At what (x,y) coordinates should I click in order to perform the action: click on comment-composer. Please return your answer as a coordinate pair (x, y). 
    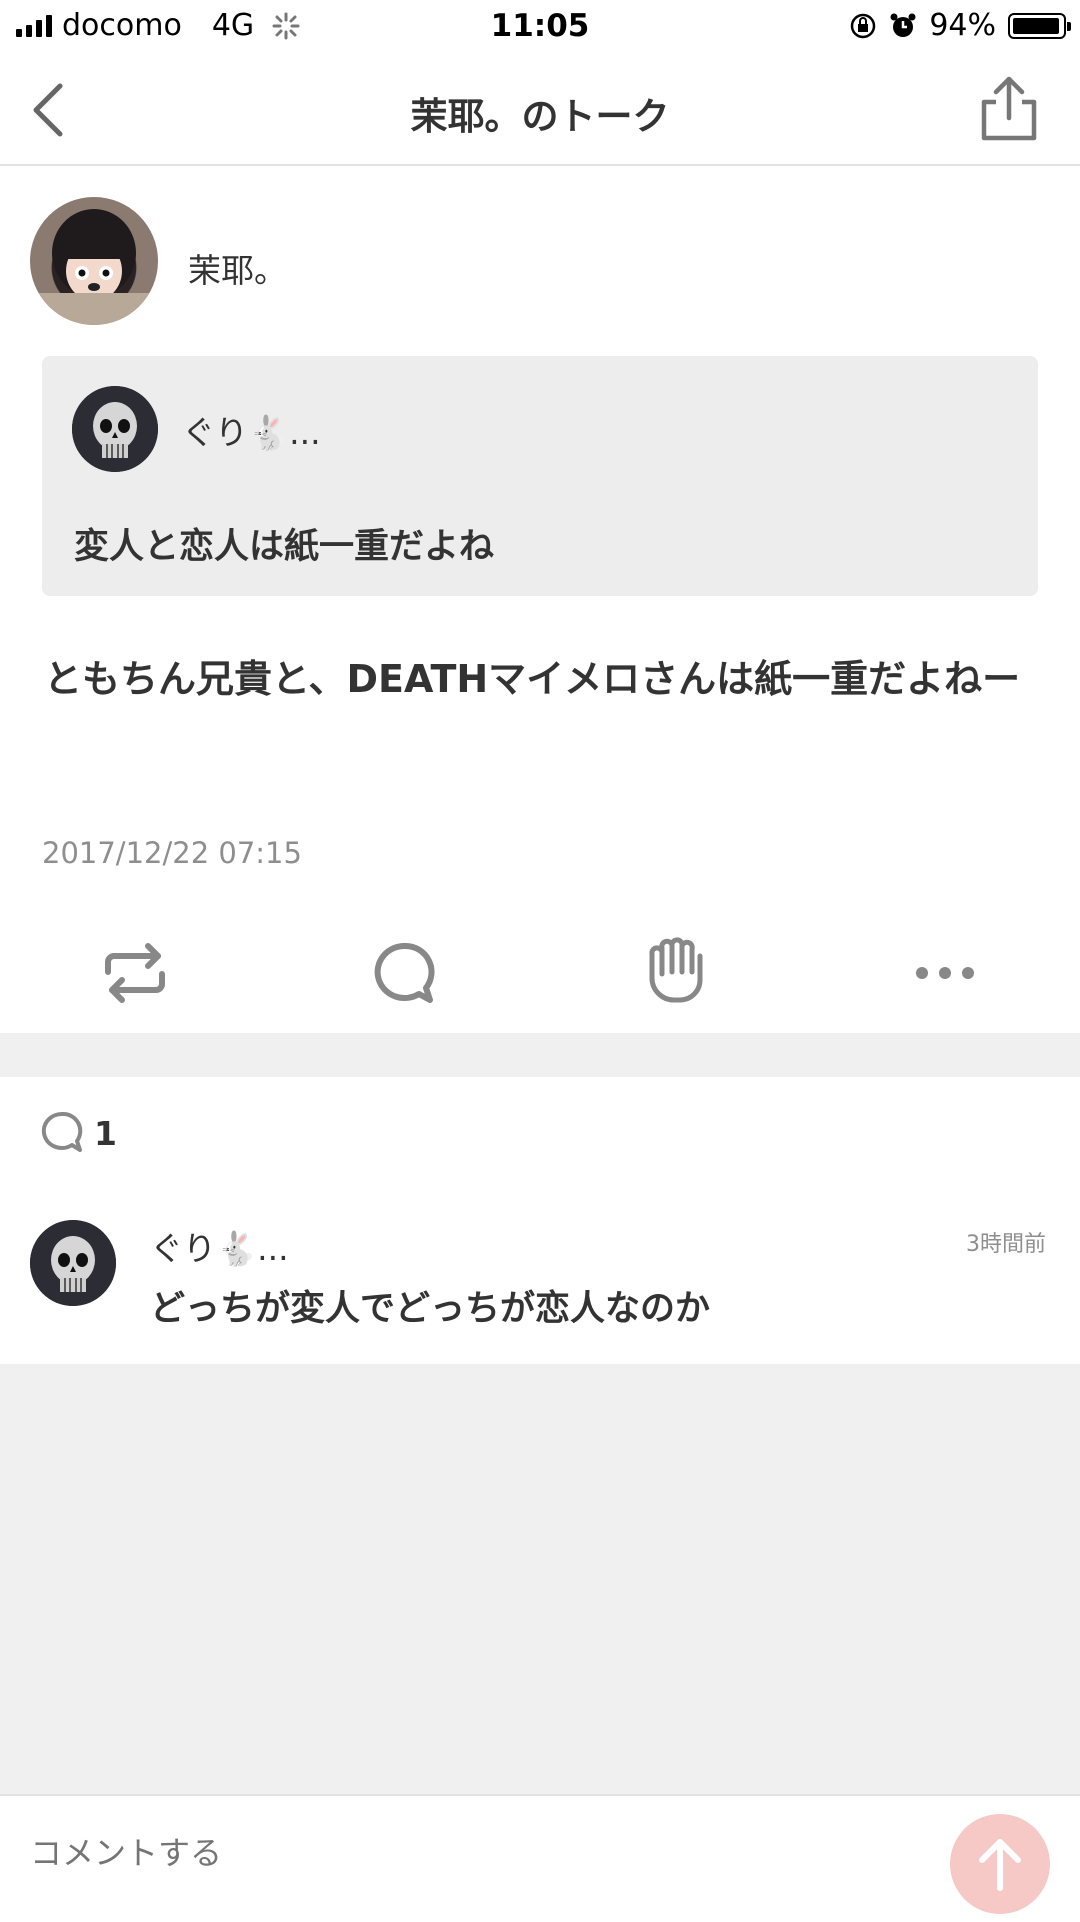
    Looking at the image, I should click on (540, 1858).